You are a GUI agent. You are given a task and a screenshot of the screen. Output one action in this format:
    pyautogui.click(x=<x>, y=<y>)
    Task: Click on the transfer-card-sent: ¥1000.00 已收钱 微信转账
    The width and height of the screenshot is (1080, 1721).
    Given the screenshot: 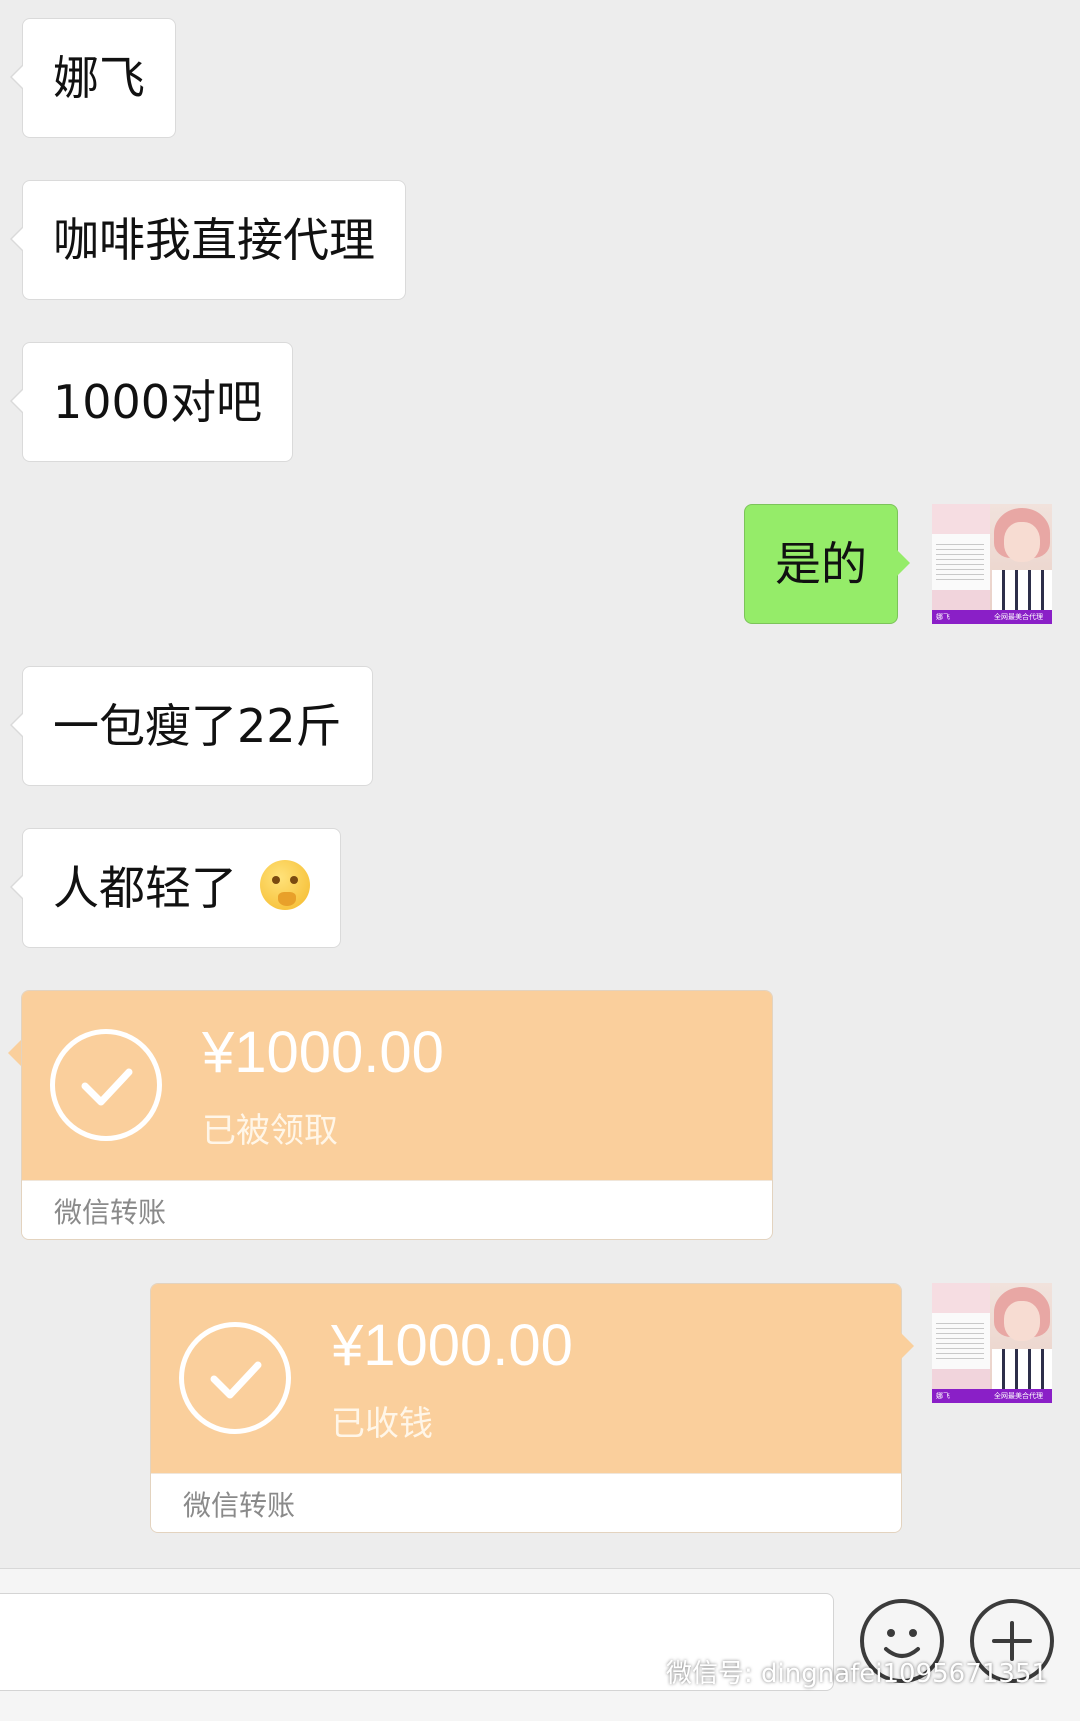 What is the action you would take?
    pyautogui.click(x=526, y=1408)
    